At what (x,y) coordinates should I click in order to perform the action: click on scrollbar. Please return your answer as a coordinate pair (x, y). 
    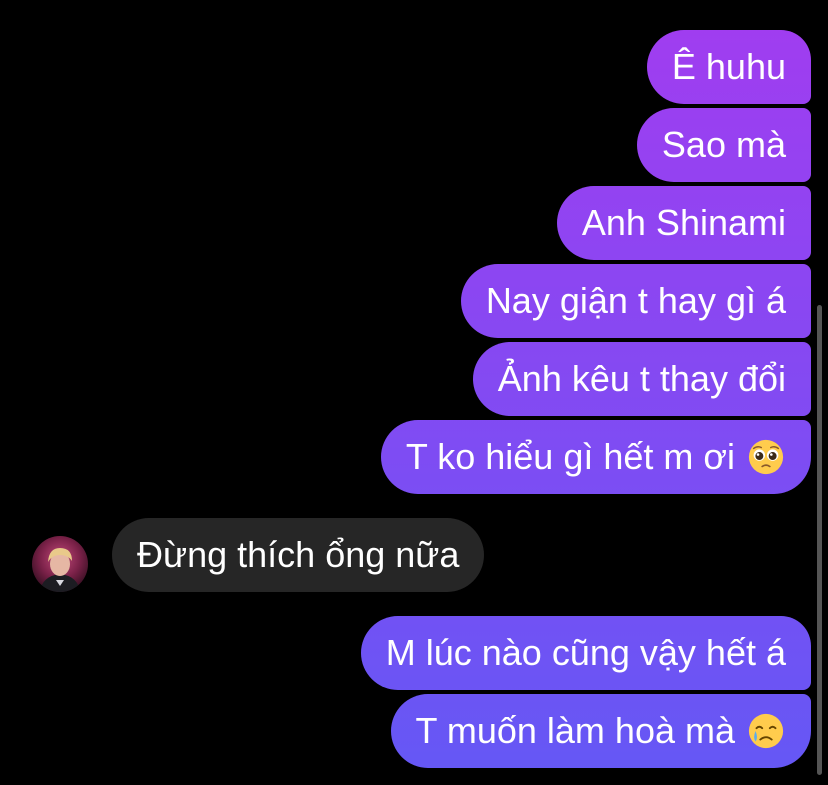
    Looking at the image, I should click on (819, 540).